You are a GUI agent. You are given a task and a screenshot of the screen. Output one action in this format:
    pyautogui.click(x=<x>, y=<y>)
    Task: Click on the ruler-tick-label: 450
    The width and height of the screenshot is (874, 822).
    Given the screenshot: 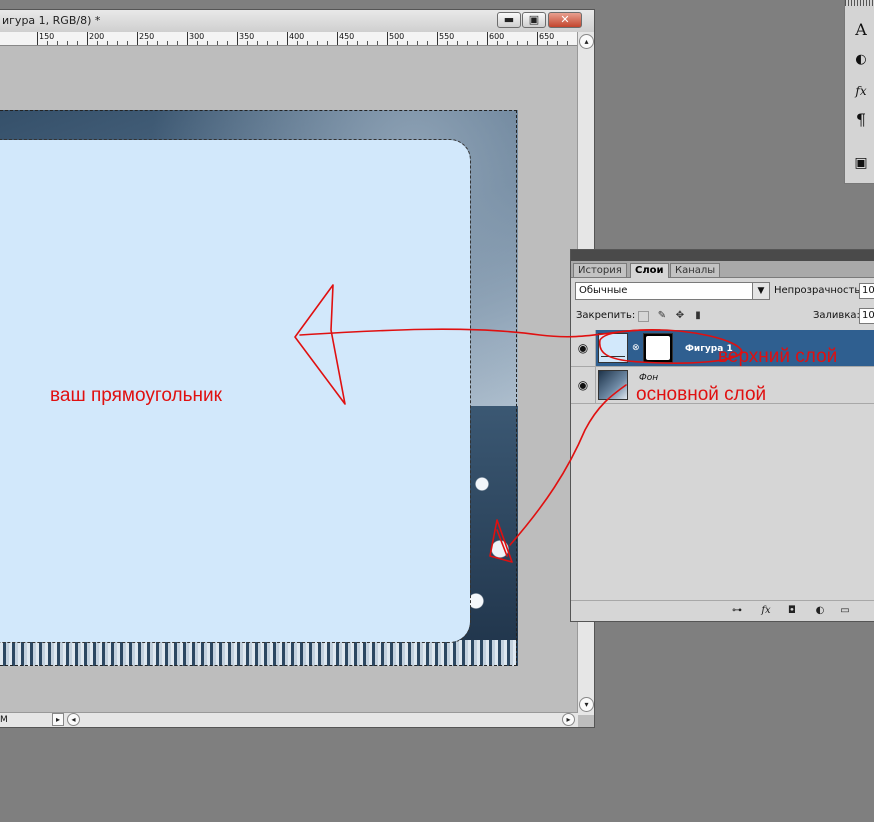 What is the action you would take?
    pyautogui.click(x=347, y=36)
    